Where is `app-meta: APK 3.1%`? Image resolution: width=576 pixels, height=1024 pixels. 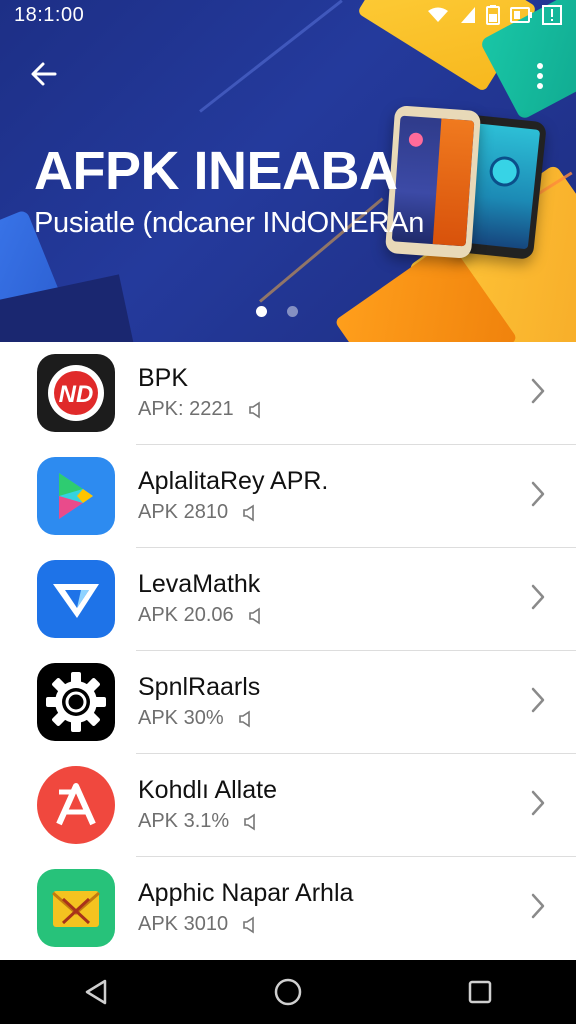 app-meta: APK 3.1% is located at coordinates (197, 821).